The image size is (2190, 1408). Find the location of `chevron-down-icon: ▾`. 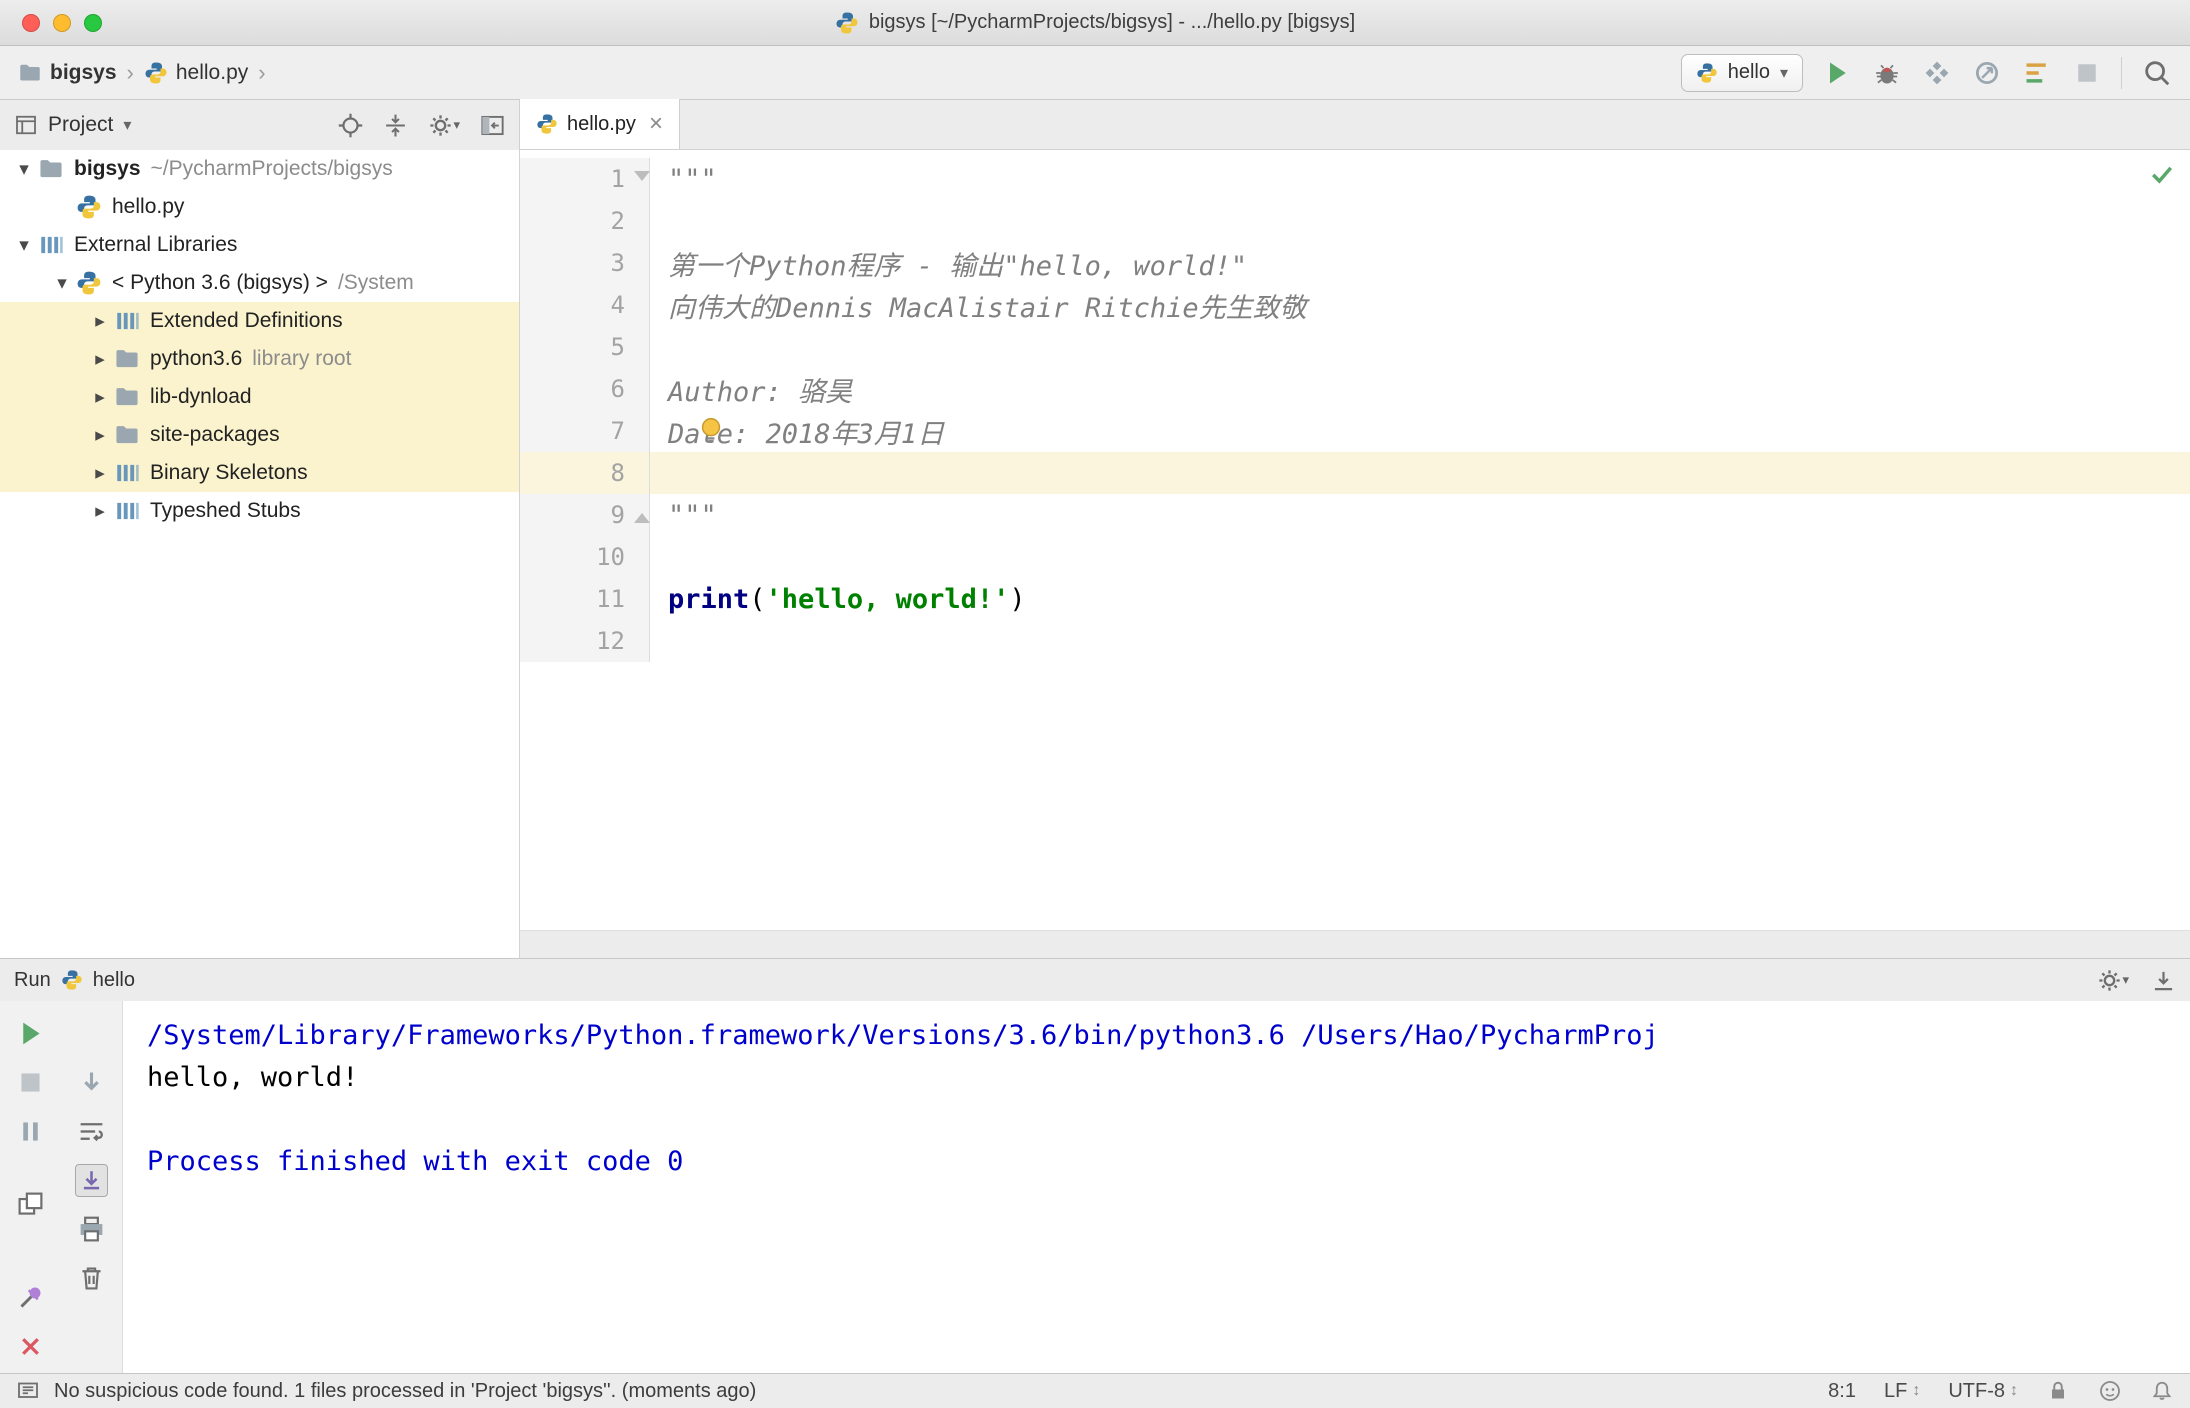

chevron-down-icon: ▾ is located at coordinates (127, 125).